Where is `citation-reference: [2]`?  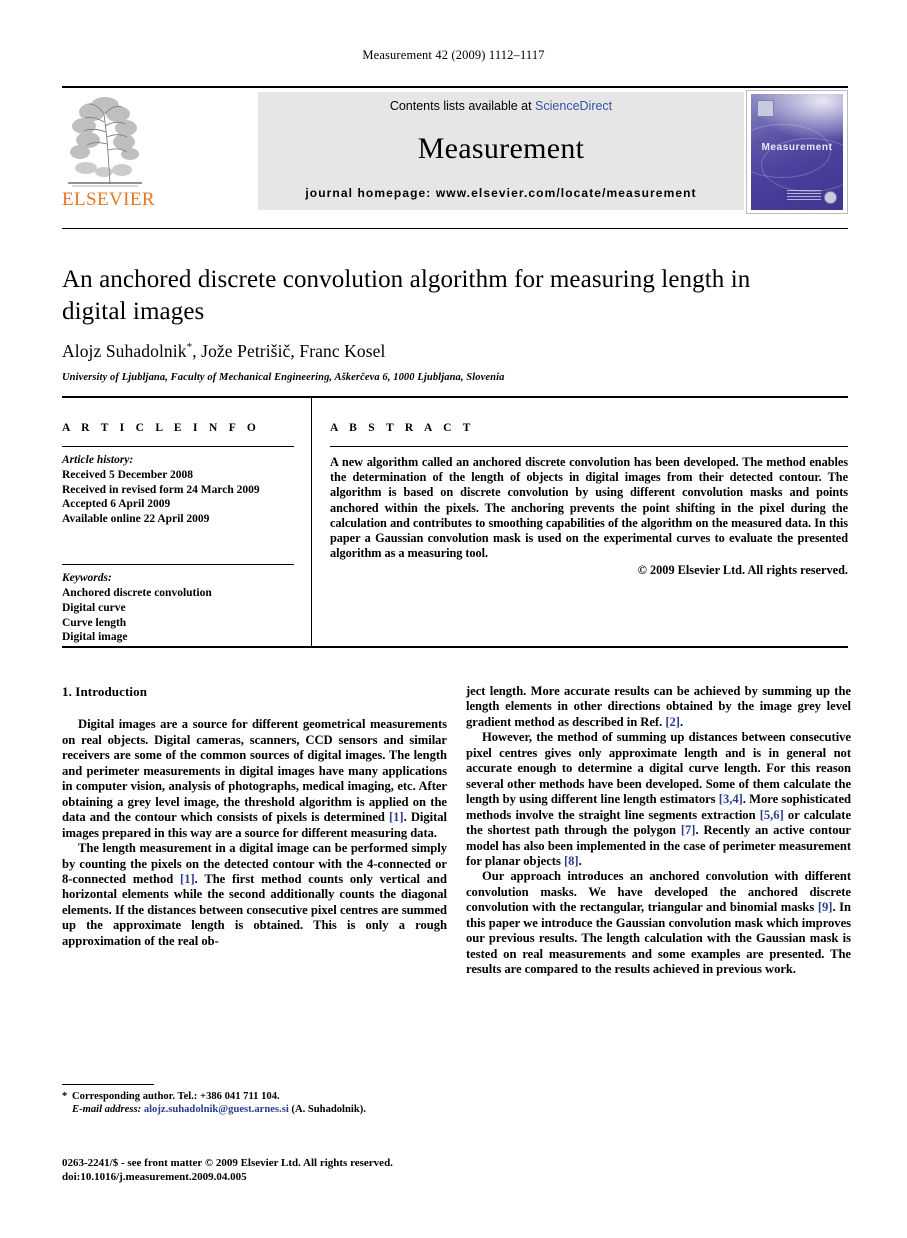
citation-reference: [2] is located at coordinates (672, 722).